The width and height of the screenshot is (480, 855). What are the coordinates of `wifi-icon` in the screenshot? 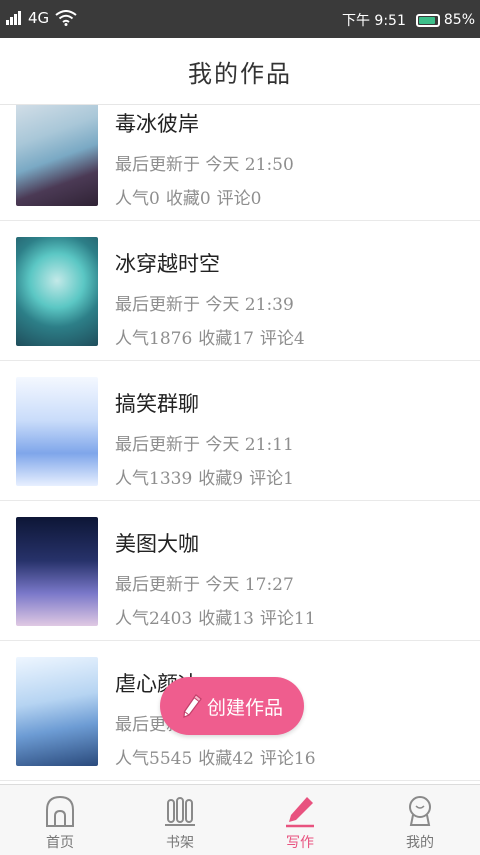 It's located at (66, 18).